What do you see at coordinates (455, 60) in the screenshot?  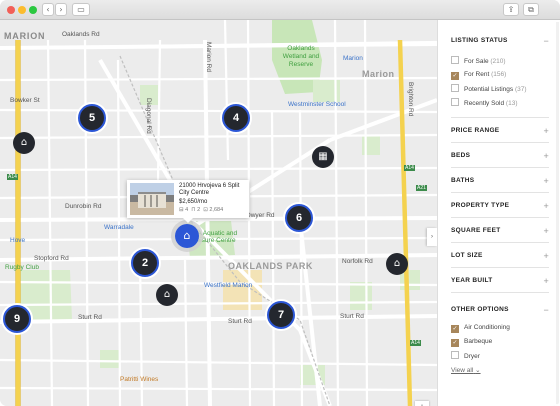 I see `for-sale-checkbox` at bounding box center [455, 60].